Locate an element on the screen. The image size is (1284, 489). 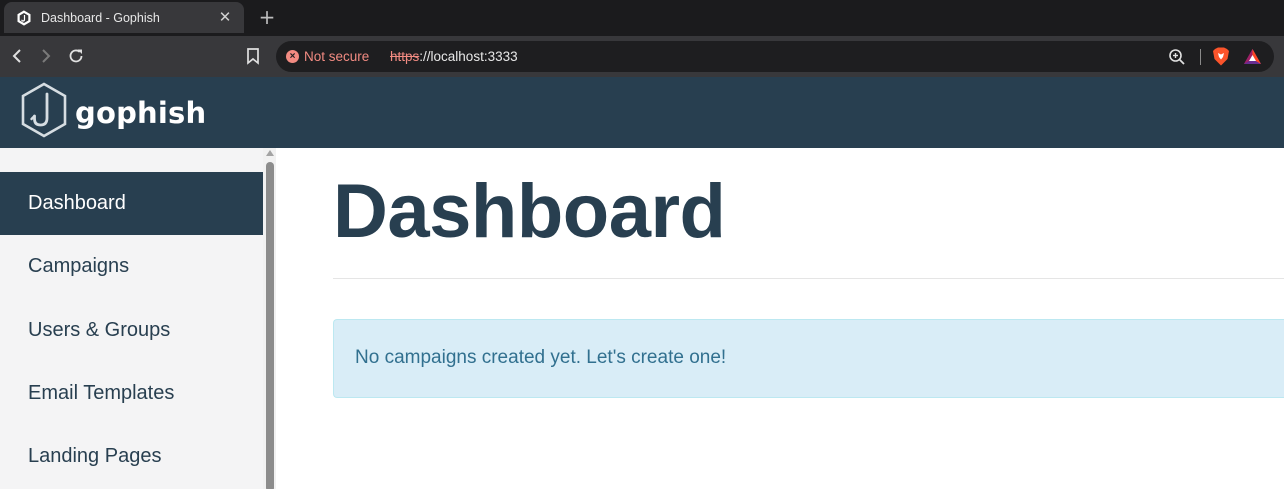
browser-toolbar: × Not secure https://localhost:3333 is located at coordinates (642, 56).